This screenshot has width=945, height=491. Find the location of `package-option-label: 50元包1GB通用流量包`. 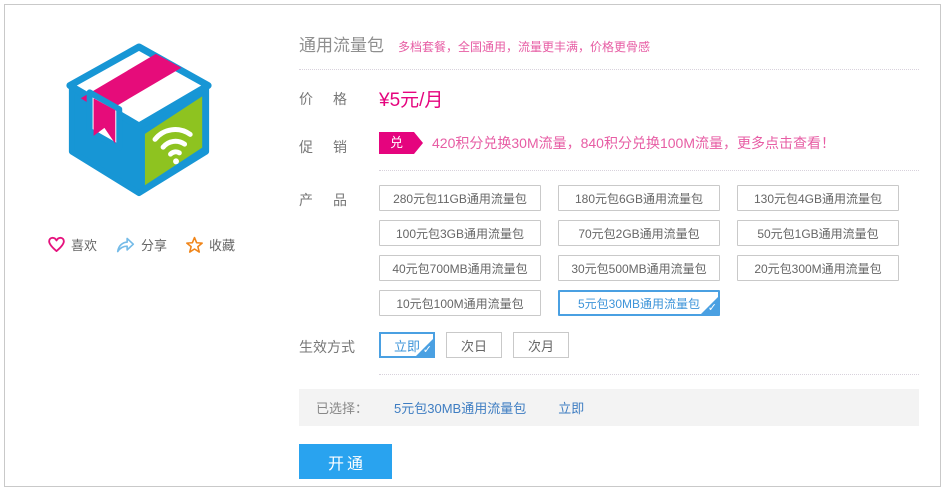

package-option-label: 50元包1GB通用流量包 is located at coordinates (818, 233).